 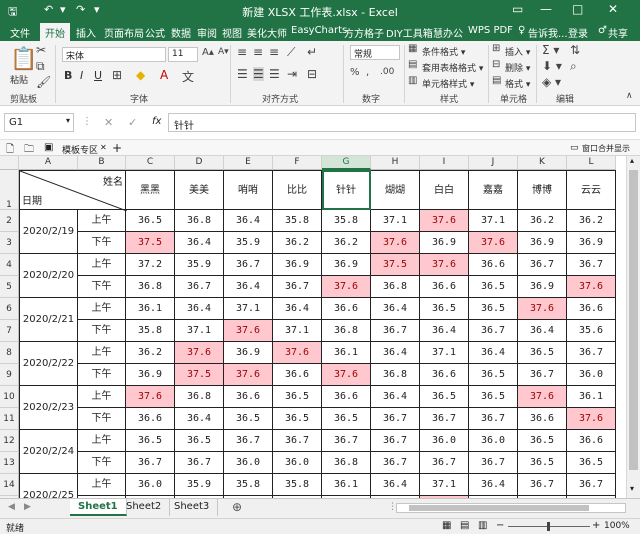 I want to click on comma-icon: ,, so click(x=367, y=72).